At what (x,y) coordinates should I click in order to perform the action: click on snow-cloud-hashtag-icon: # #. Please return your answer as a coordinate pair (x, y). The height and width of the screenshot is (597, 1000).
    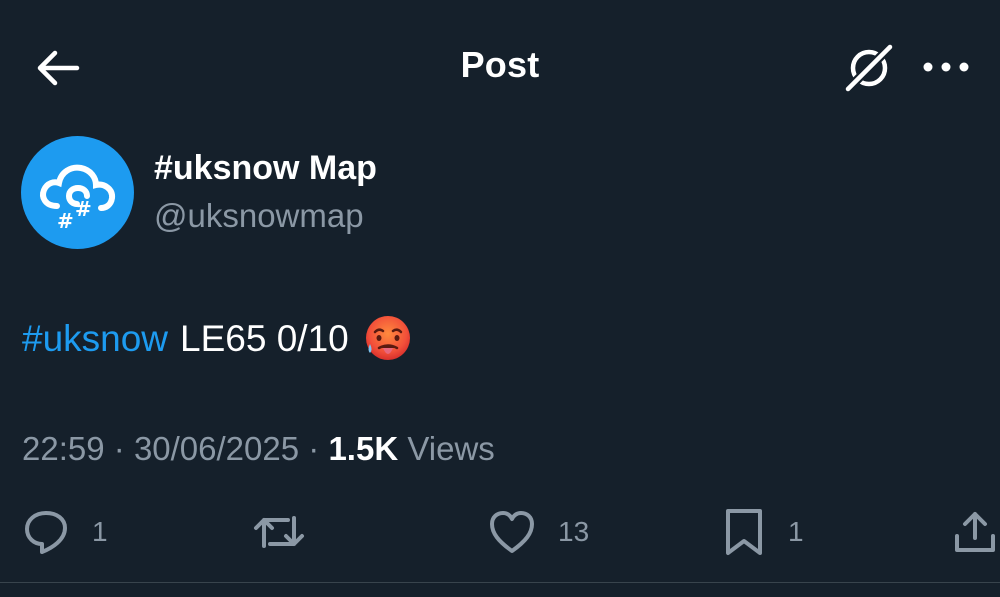
    Looking at the image, I should click on (77, 198).